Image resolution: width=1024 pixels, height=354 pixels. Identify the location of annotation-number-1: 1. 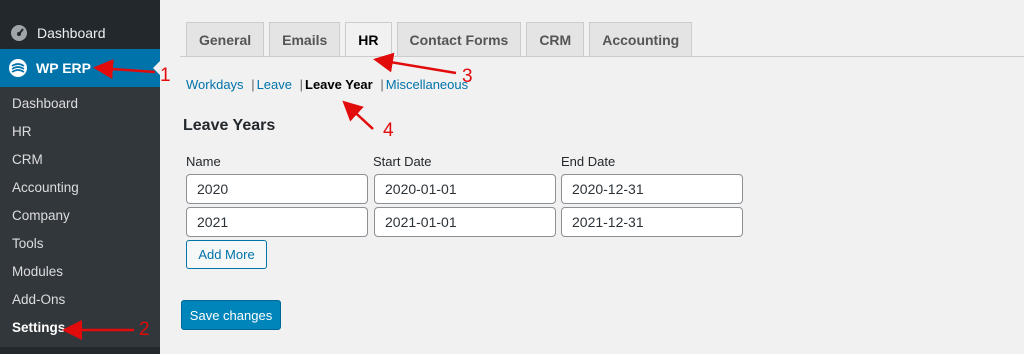
(165, 75).